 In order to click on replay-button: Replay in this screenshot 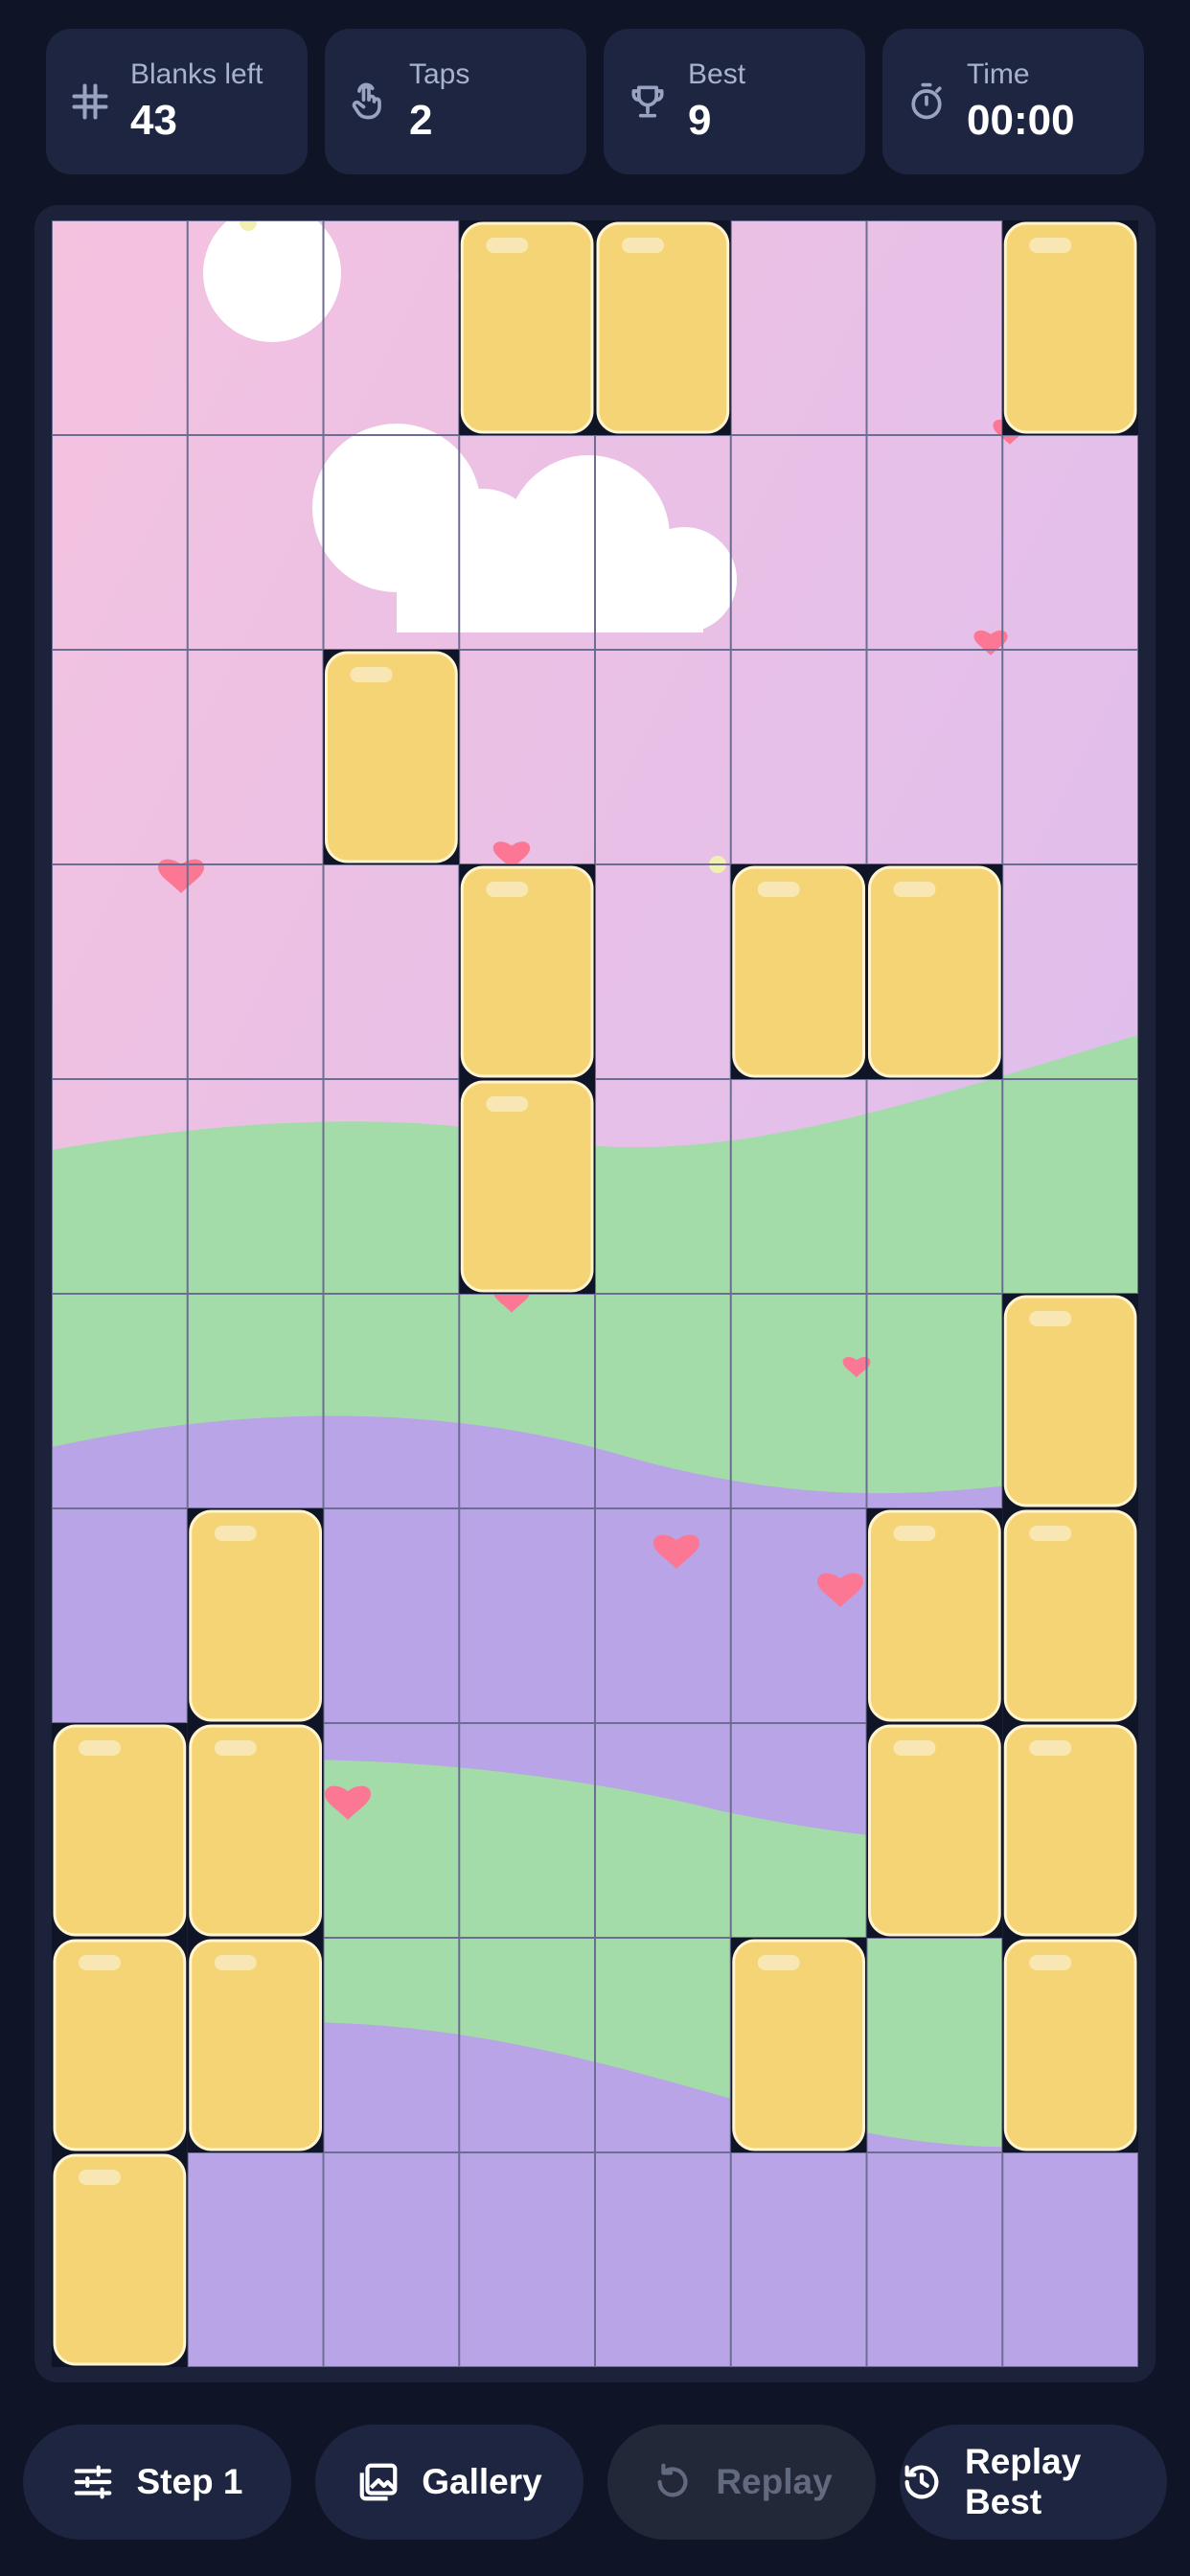, I will do `click(742, 2482)`.